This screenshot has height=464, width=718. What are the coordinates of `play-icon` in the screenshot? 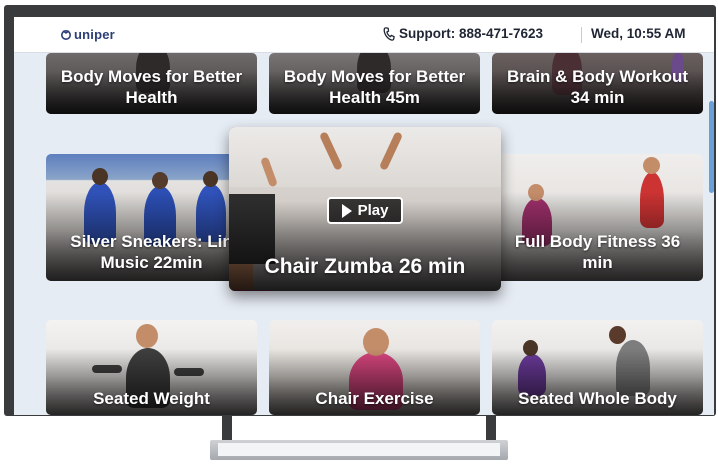 It's located at (346, 210).